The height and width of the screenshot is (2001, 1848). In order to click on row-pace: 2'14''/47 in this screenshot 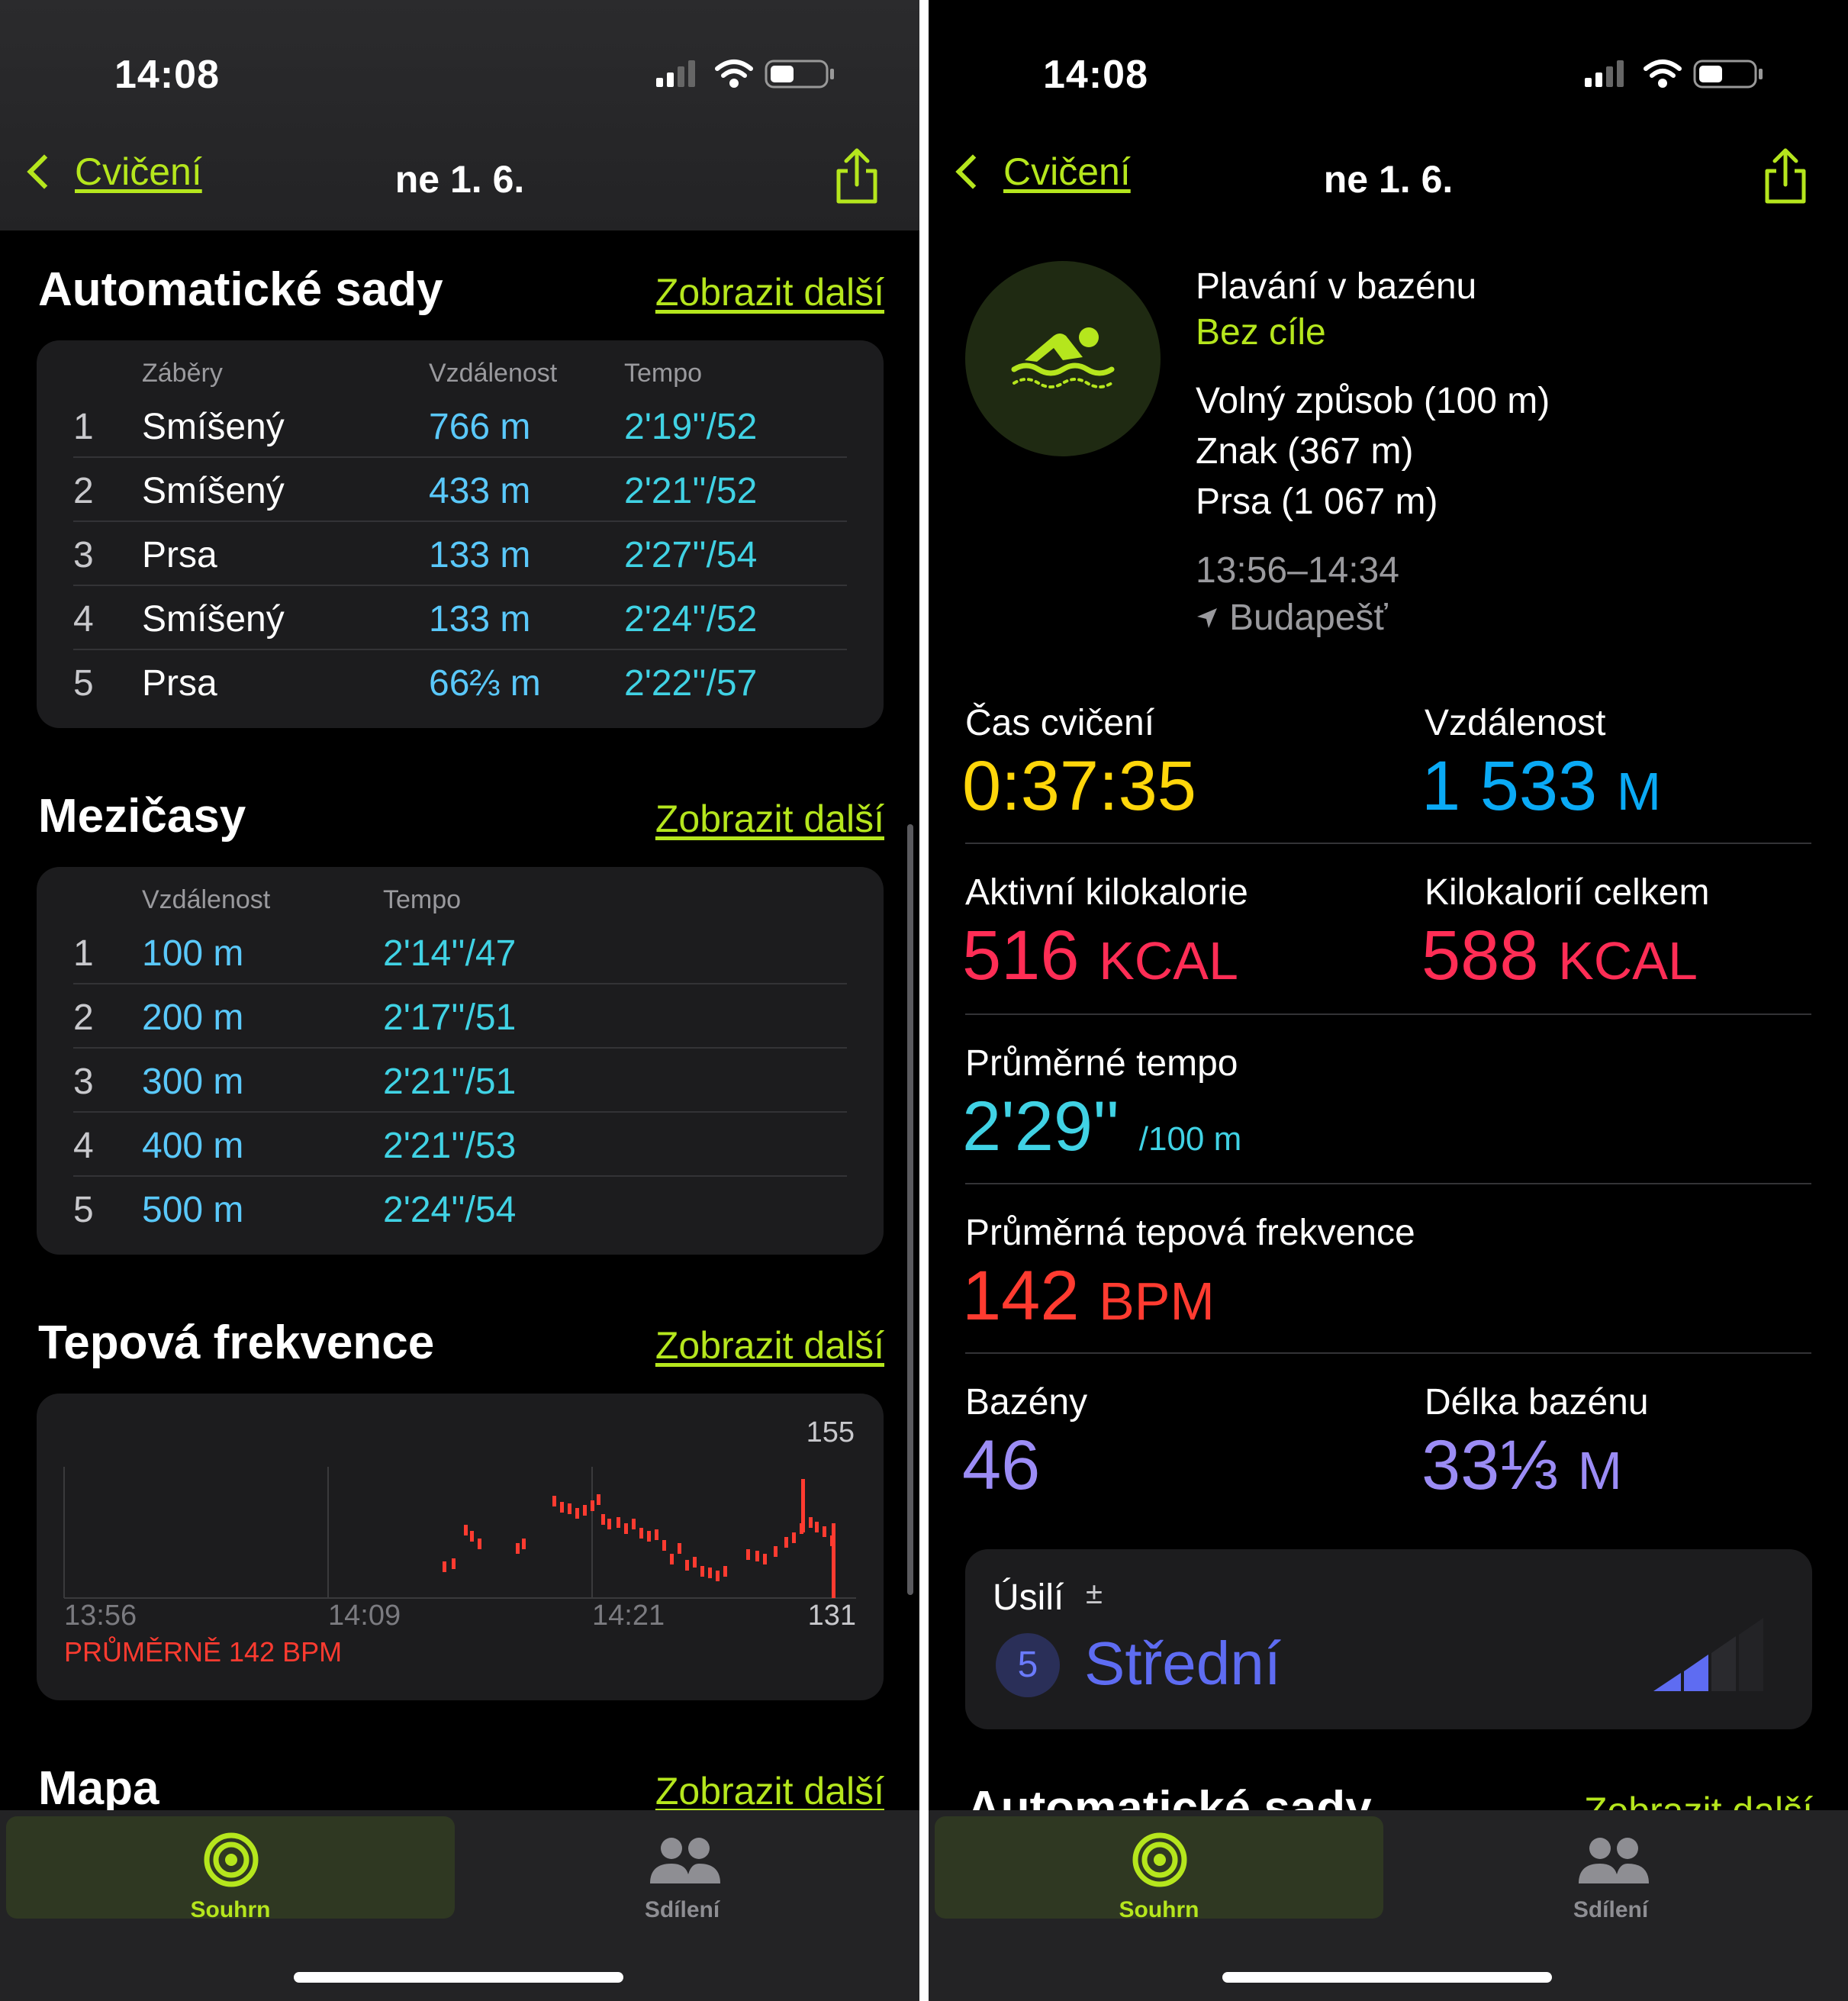, I will do `click(450, 953)`.